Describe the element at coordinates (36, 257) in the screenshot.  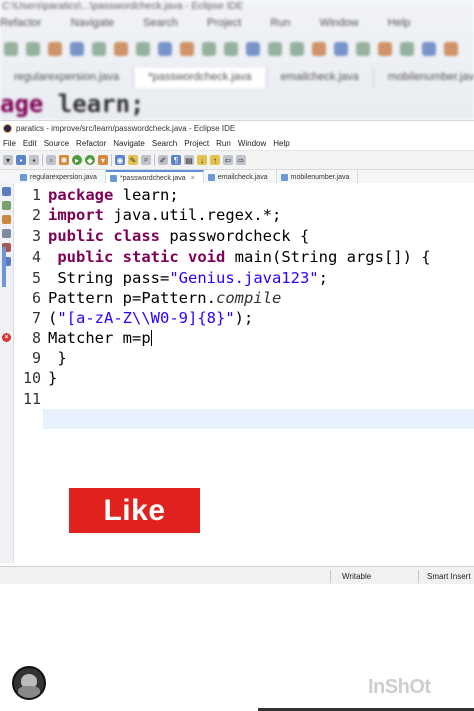
I see `line-number: 4` at that location.